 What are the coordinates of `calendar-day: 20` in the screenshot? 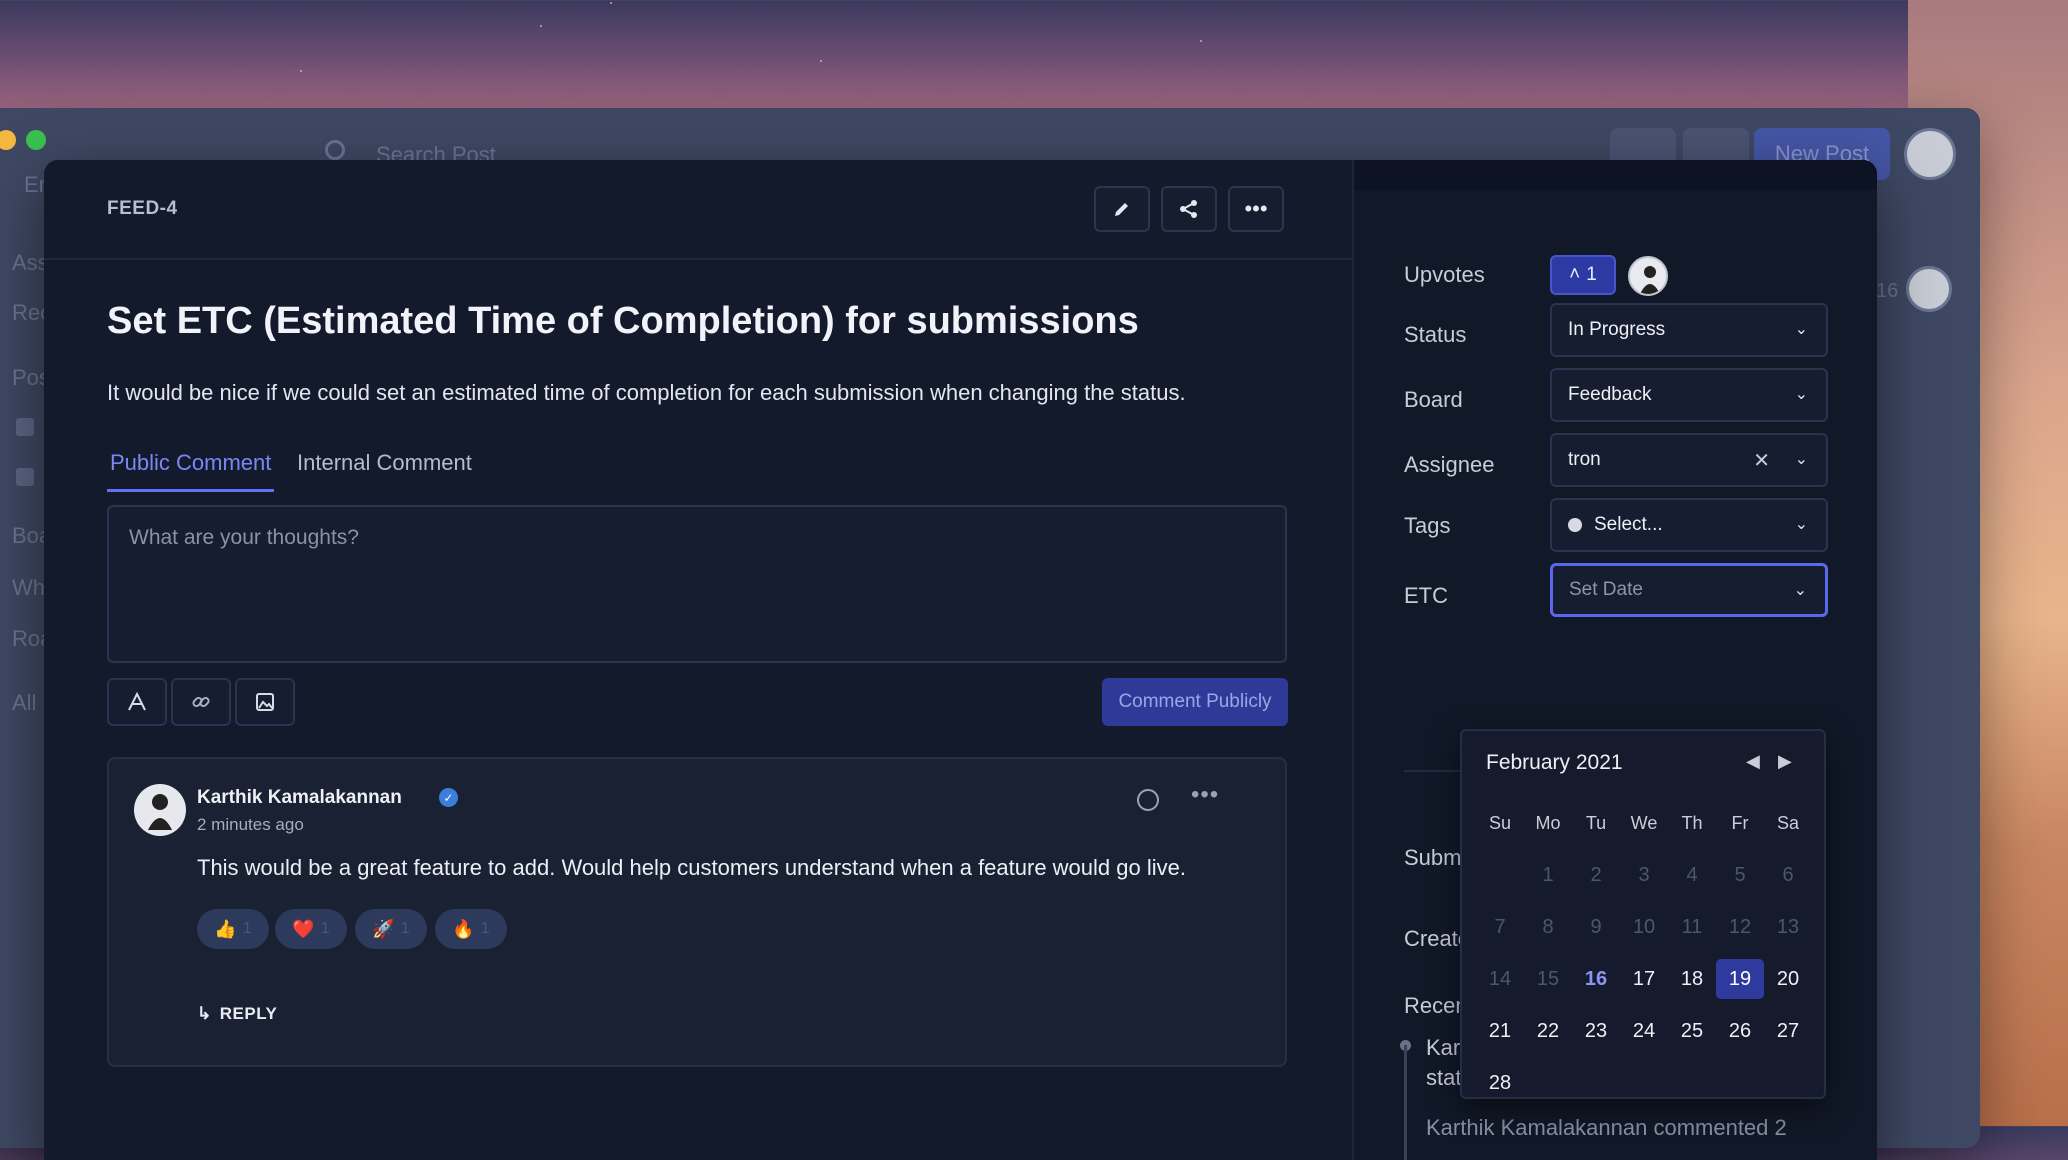 It's located at (1788, 979).